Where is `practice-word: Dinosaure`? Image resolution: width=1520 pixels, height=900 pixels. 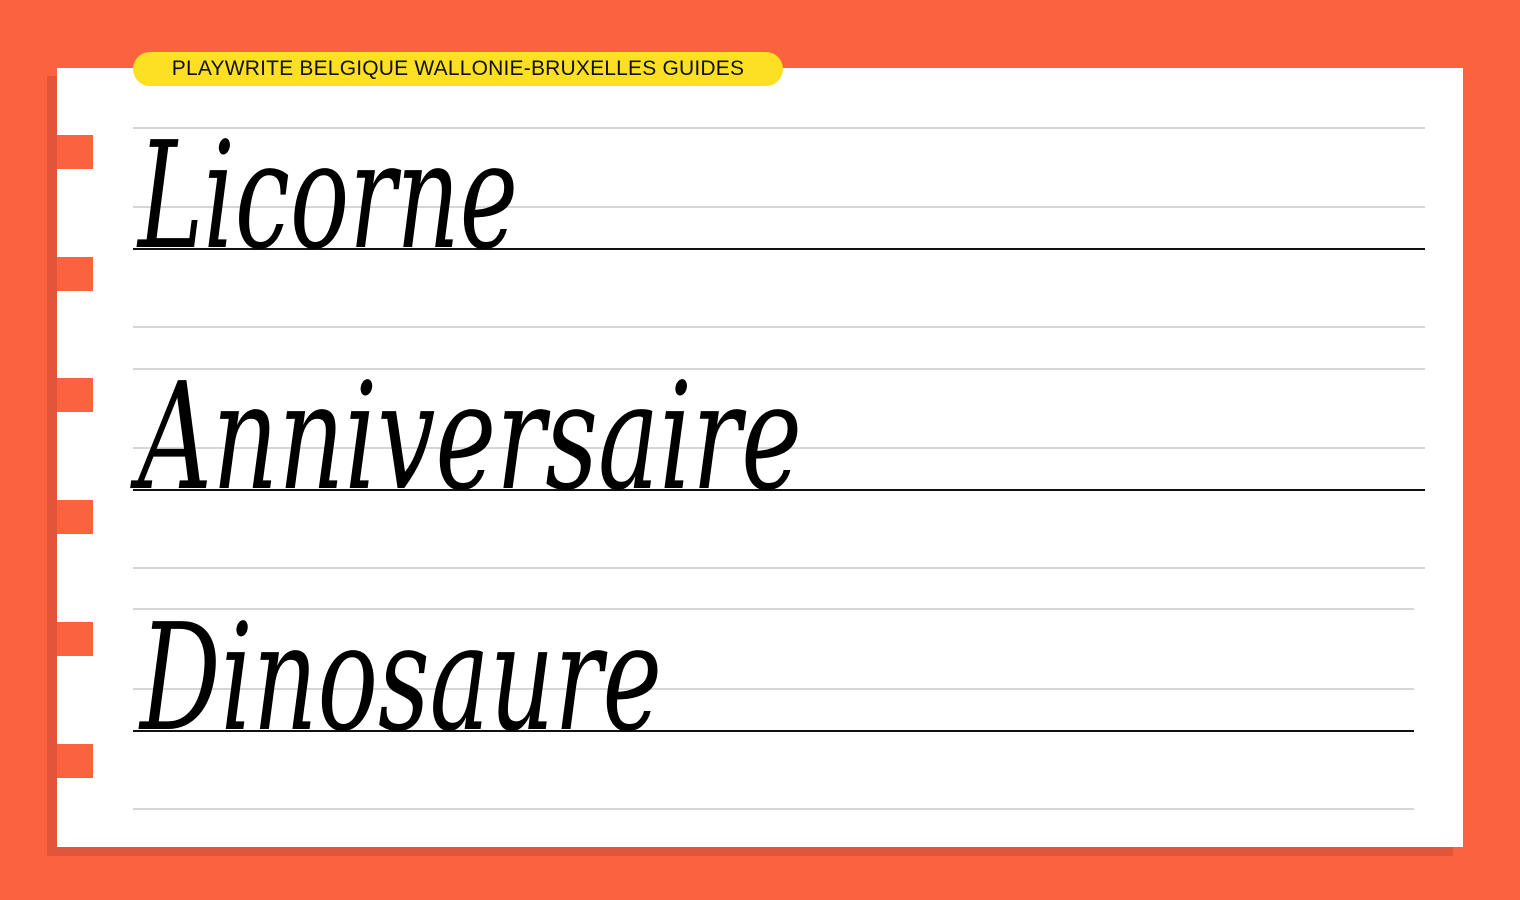 practice-word: Dinosaure is located at coordinates (400, 678).